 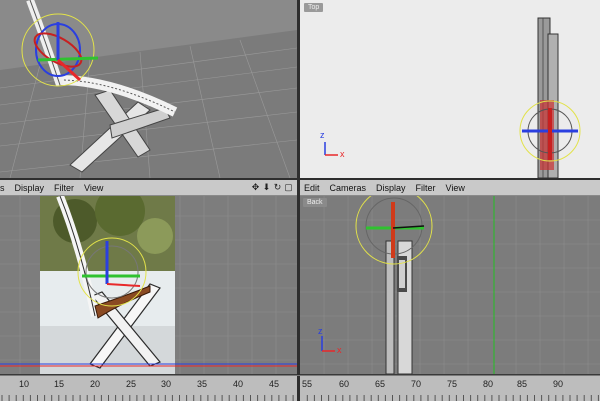 What do you see at coordinates (30, 188) in the screenshot?
I see `menu-display: Display` at bounding box center [30, 188].